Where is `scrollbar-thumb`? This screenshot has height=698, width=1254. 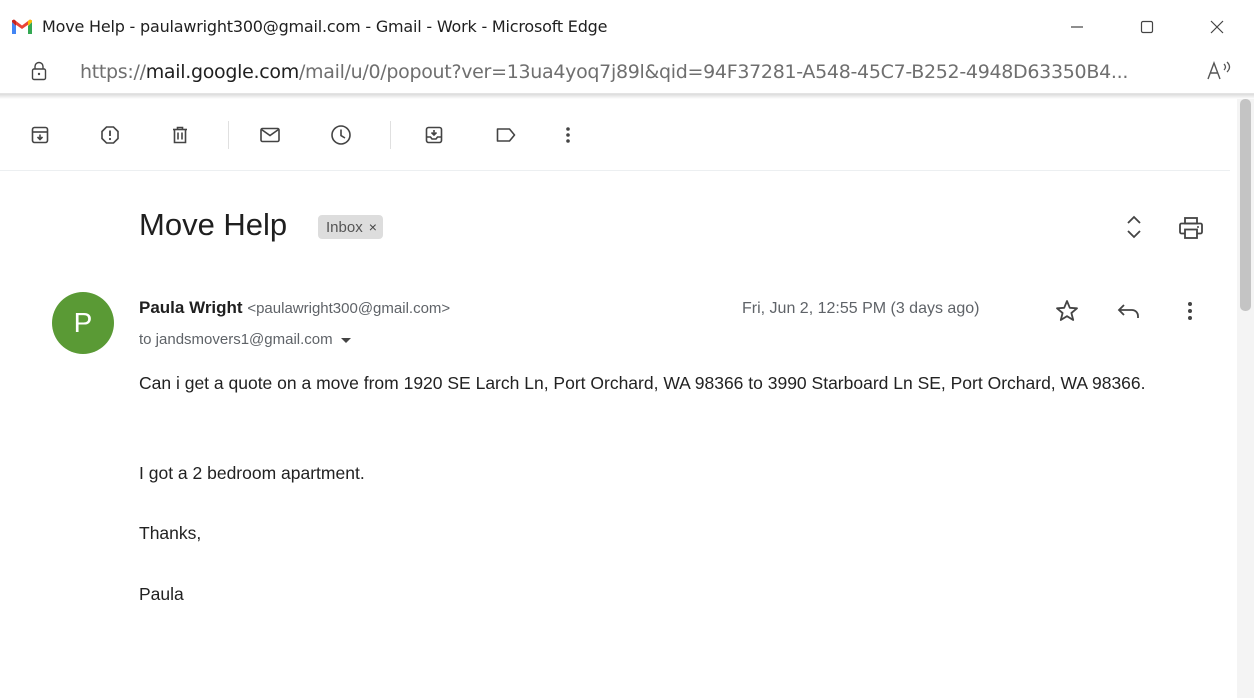
scrollbar-thumb is located at coordinates (1245, 205).